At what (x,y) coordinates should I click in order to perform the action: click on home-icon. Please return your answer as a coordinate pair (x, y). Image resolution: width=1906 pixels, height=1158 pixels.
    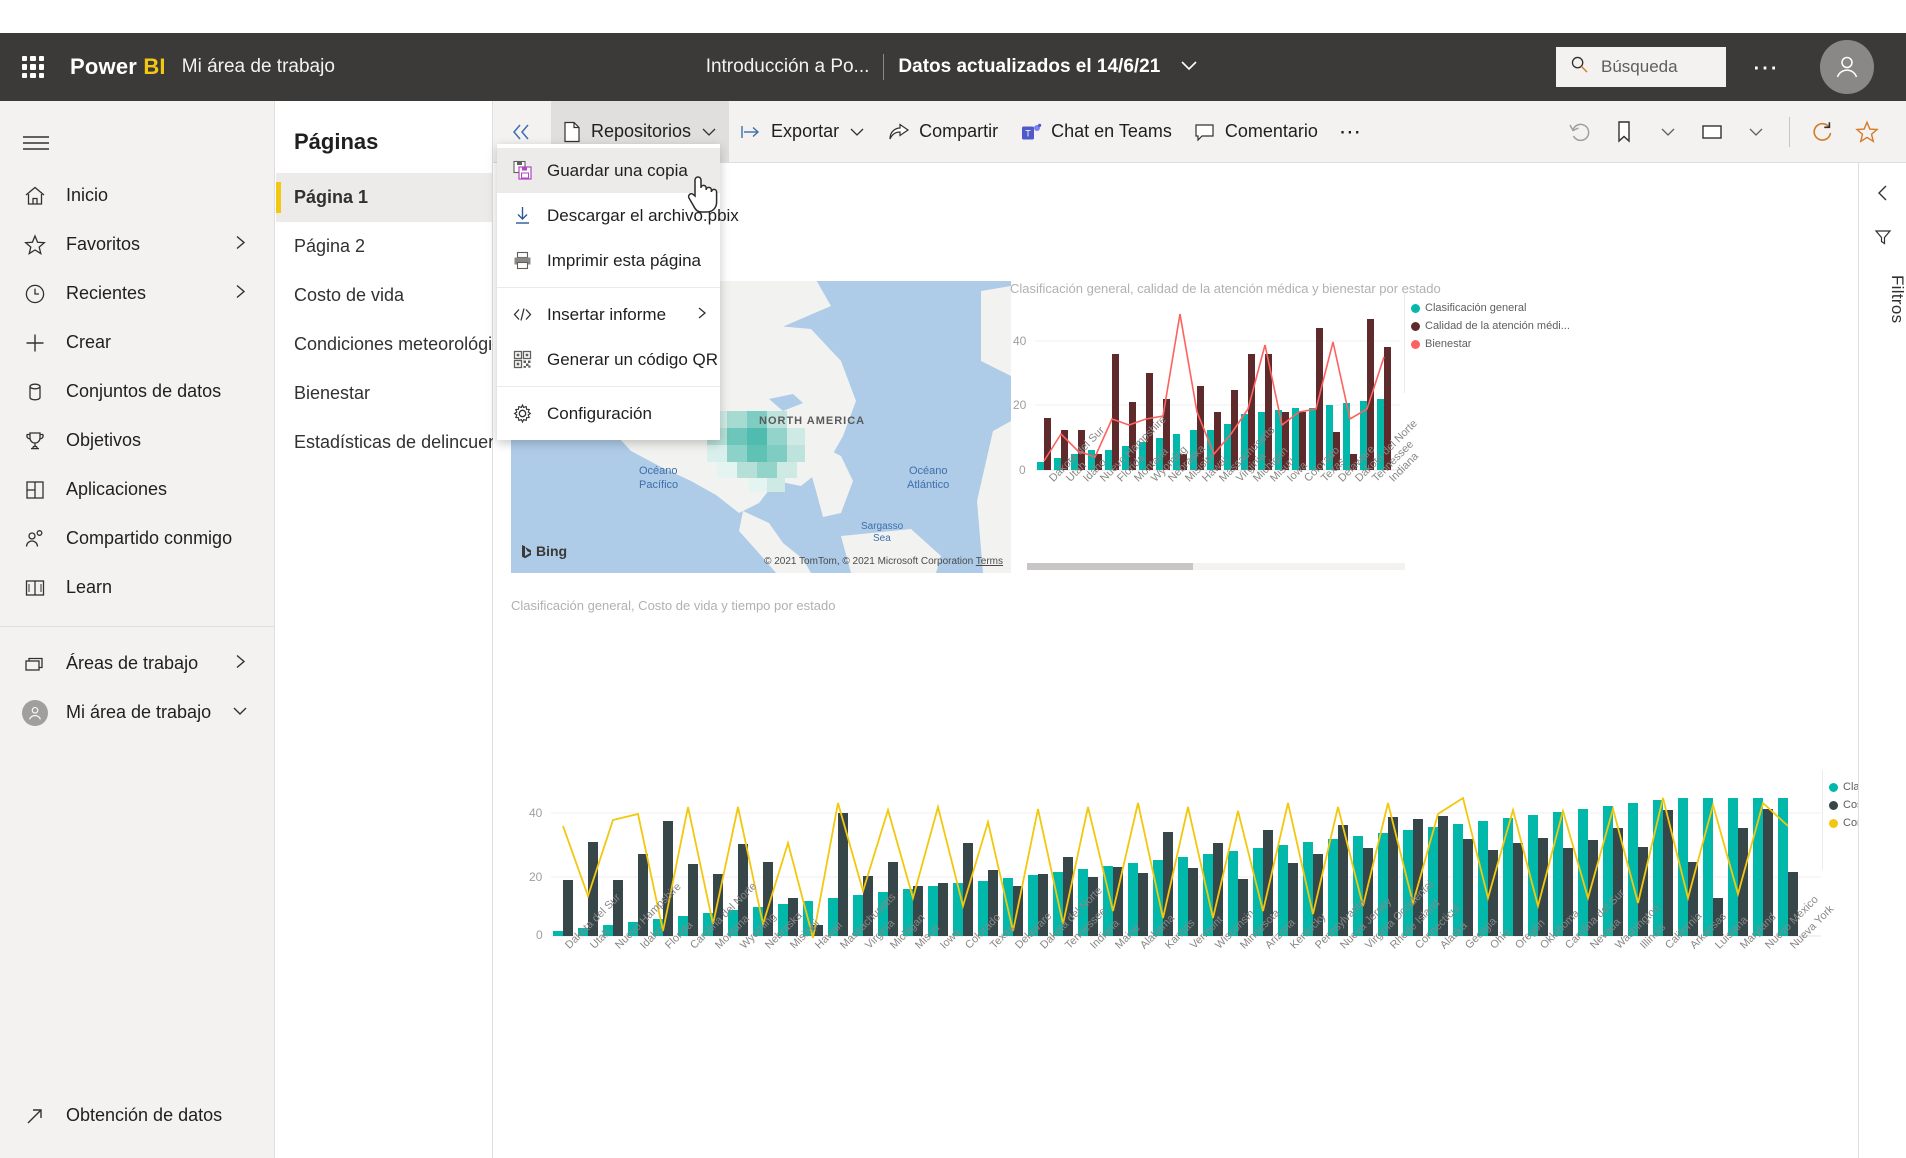
    Looking at the image, I should click on (35, 196).